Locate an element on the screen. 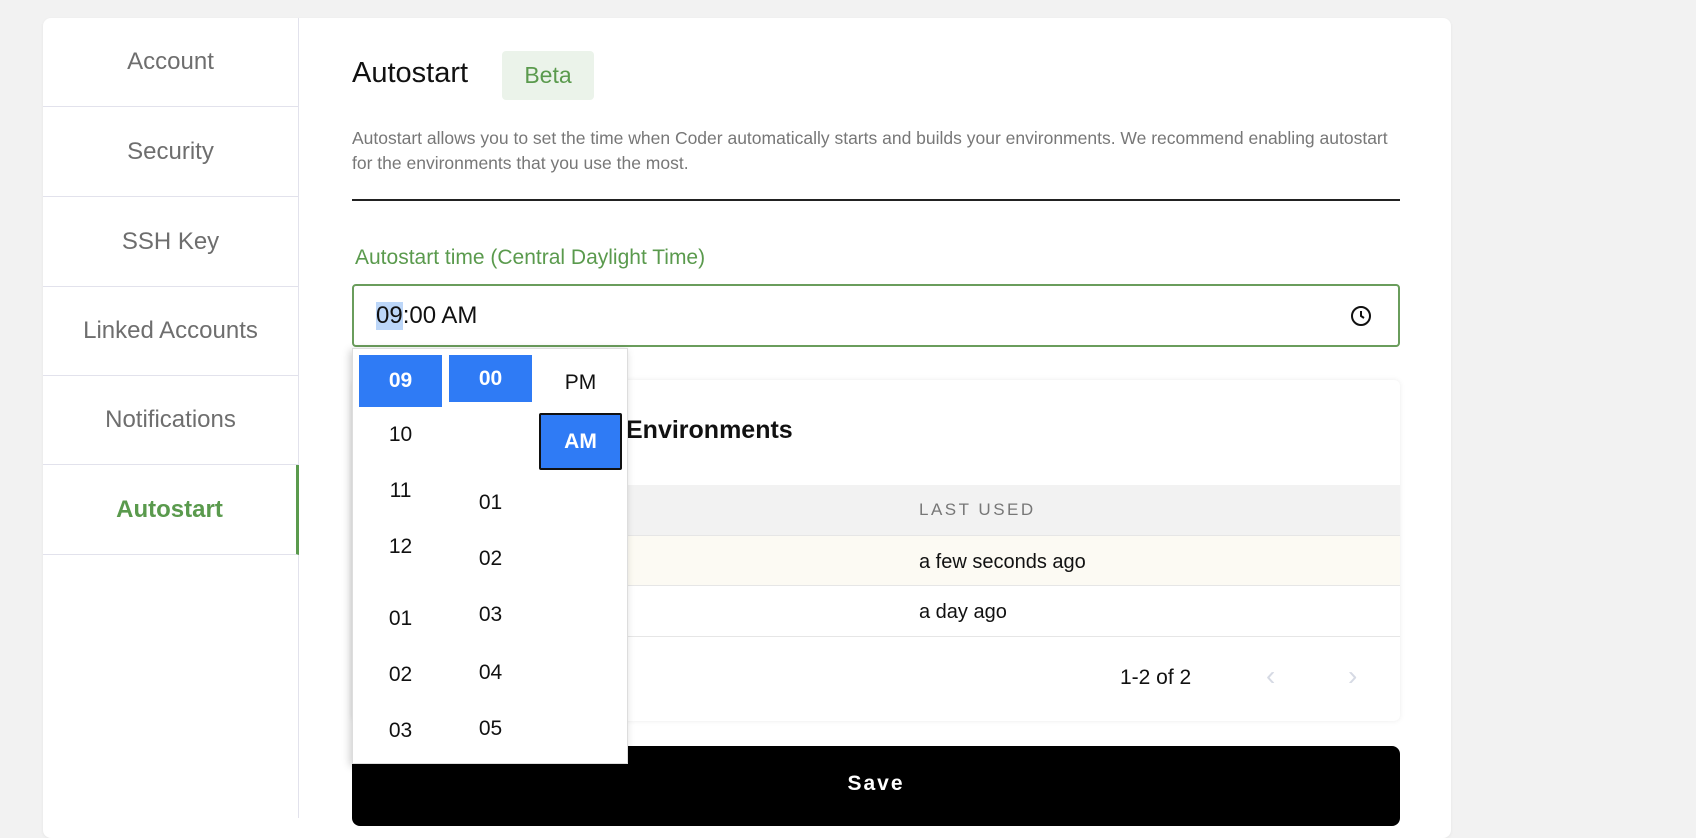 This screenshot has width=1696, height=838. minute-option: 04 is located at coordinates (490, 673).